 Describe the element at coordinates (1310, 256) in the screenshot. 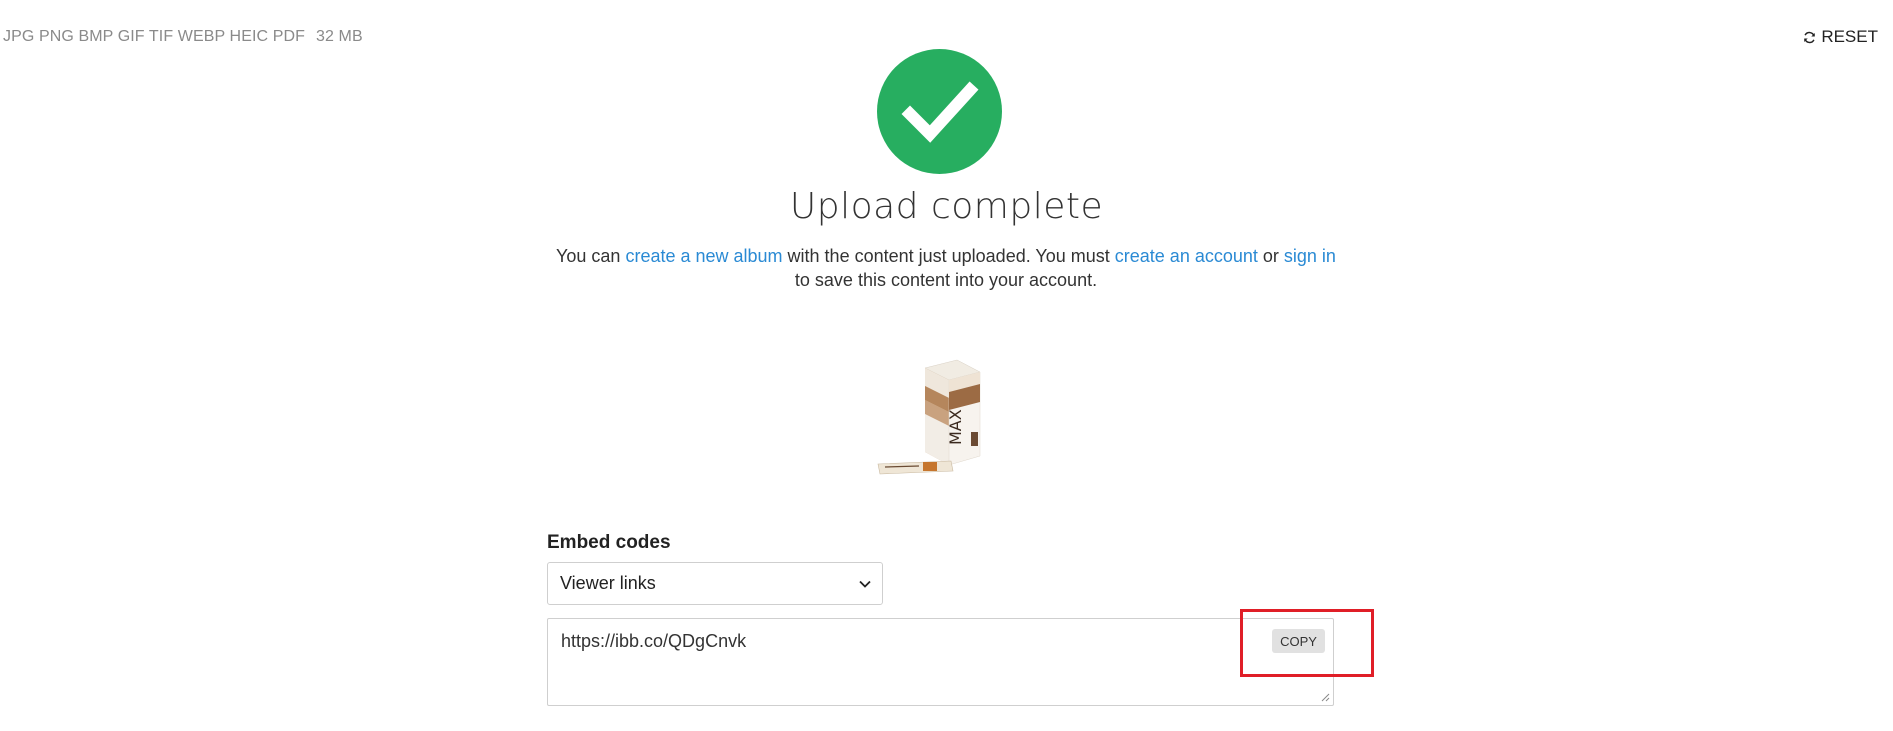

I see `sign-in-link: sign in` at that location.